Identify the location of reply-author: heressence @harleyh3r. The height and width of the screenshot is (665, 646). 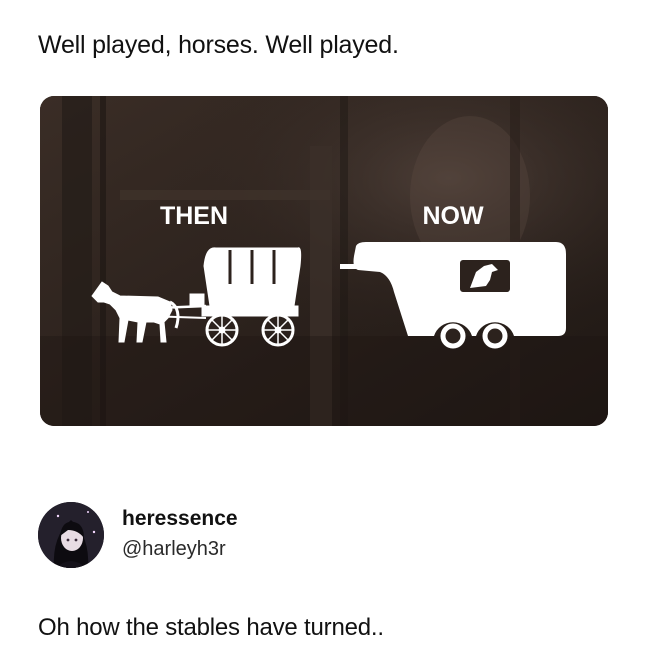
(238, 533).